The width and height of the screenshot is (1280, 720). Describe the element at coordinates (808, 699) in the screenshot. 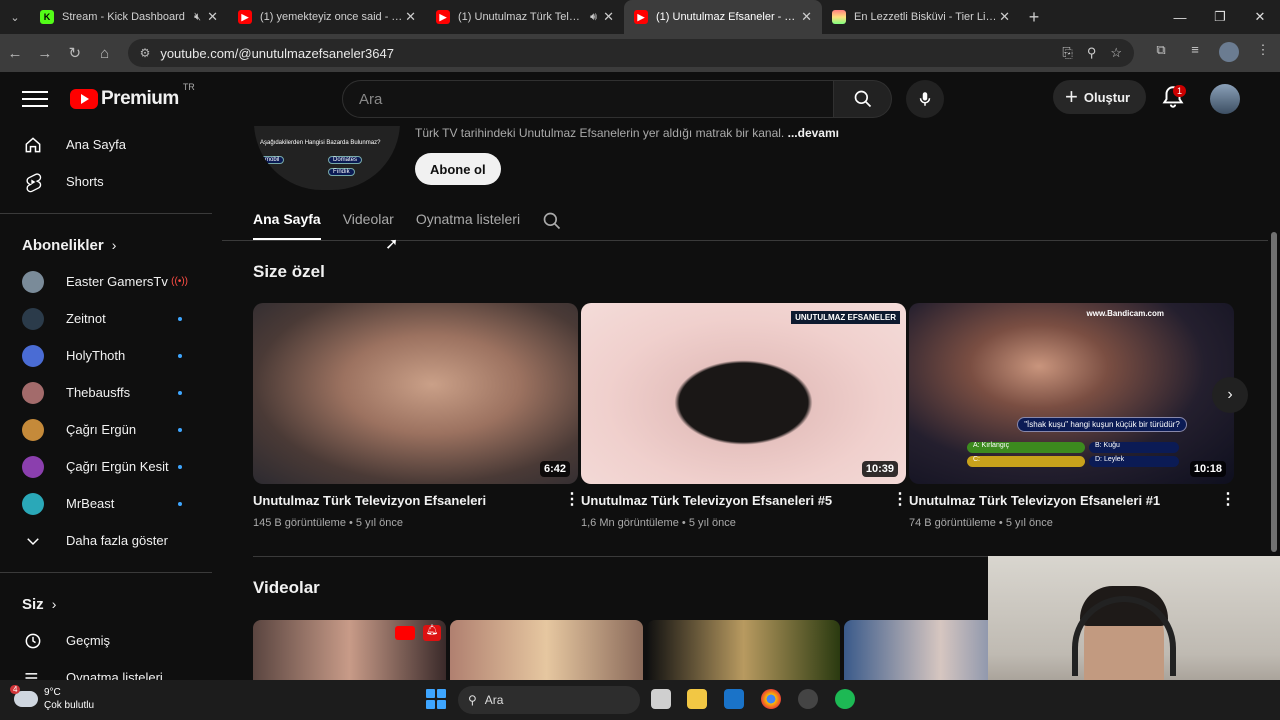

I see `app-icon` at that location.